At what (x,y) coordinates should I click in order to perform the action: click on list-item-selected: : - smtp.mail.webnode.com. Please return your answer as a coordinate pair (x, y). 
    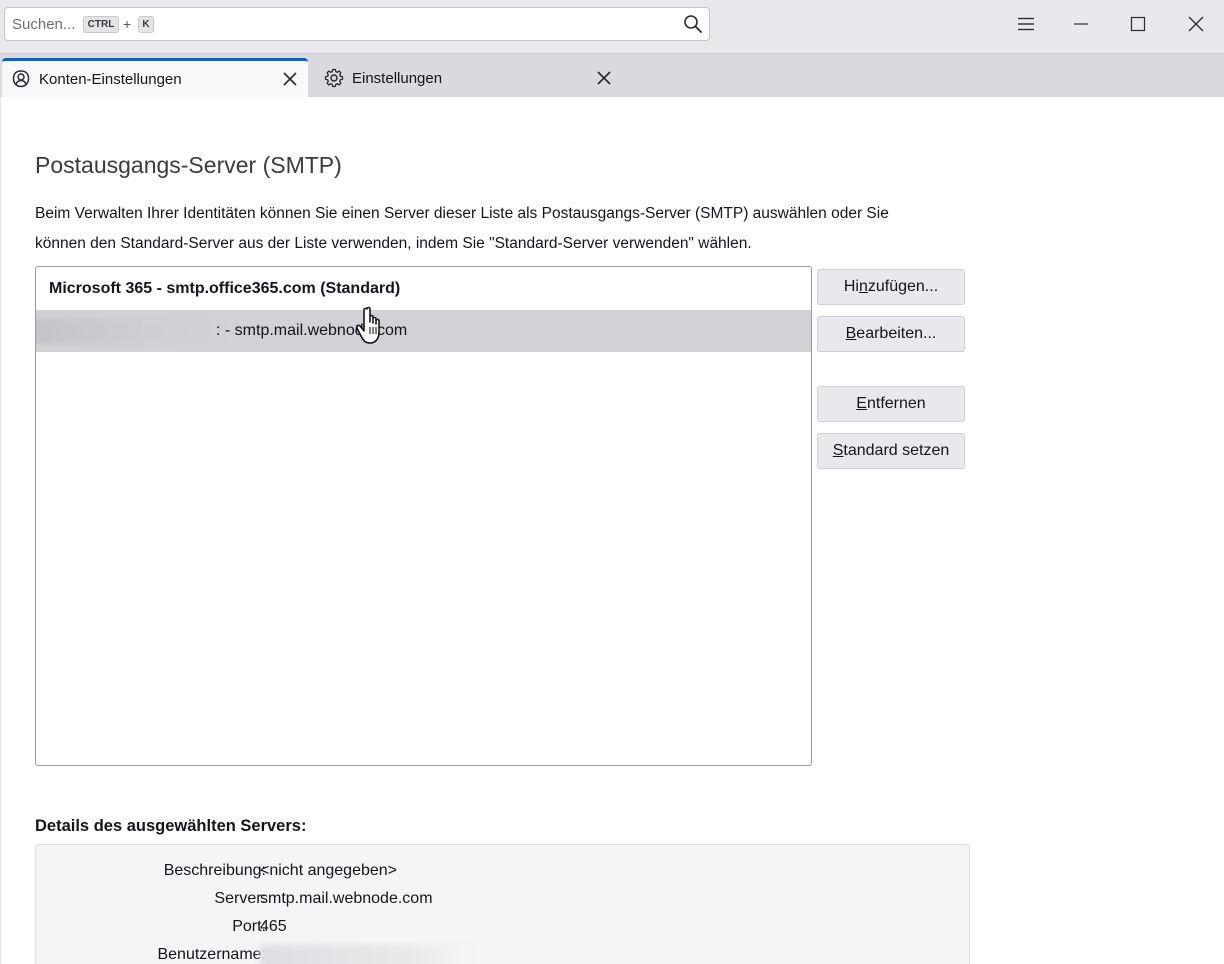
    Looking at the image, I should click on (423, 331).